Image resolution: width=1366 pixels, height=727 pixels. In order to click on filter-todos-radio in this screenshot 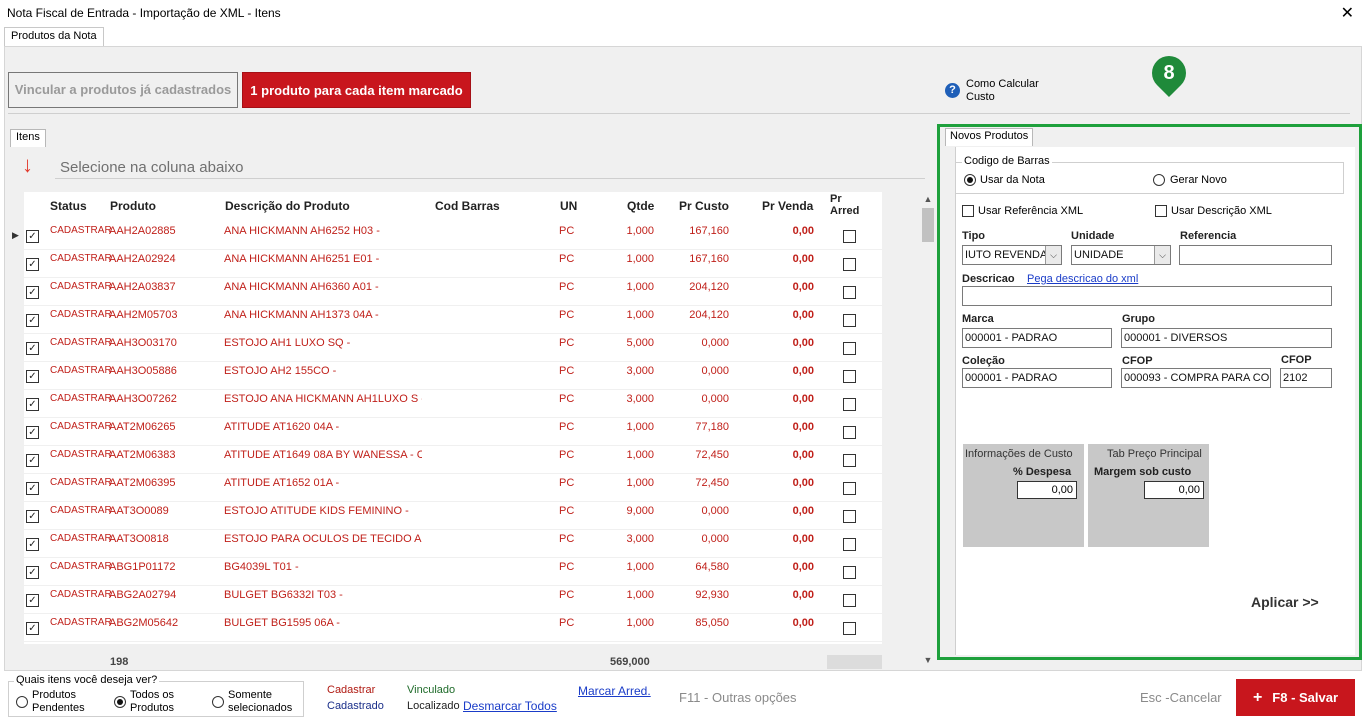, I will do `click(120, 702)`.